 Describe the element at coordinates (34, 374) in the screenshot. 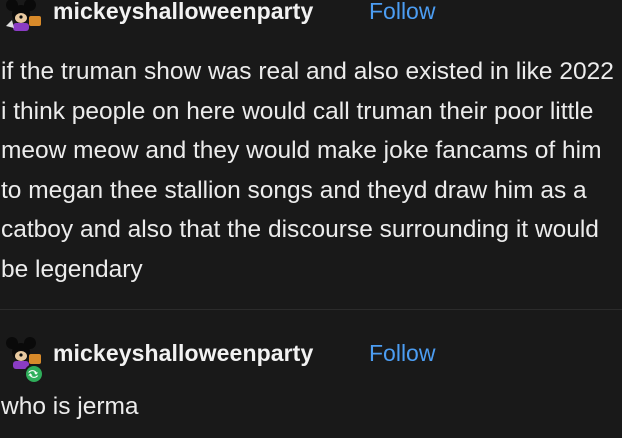

I see `reblog-icon` at that location.